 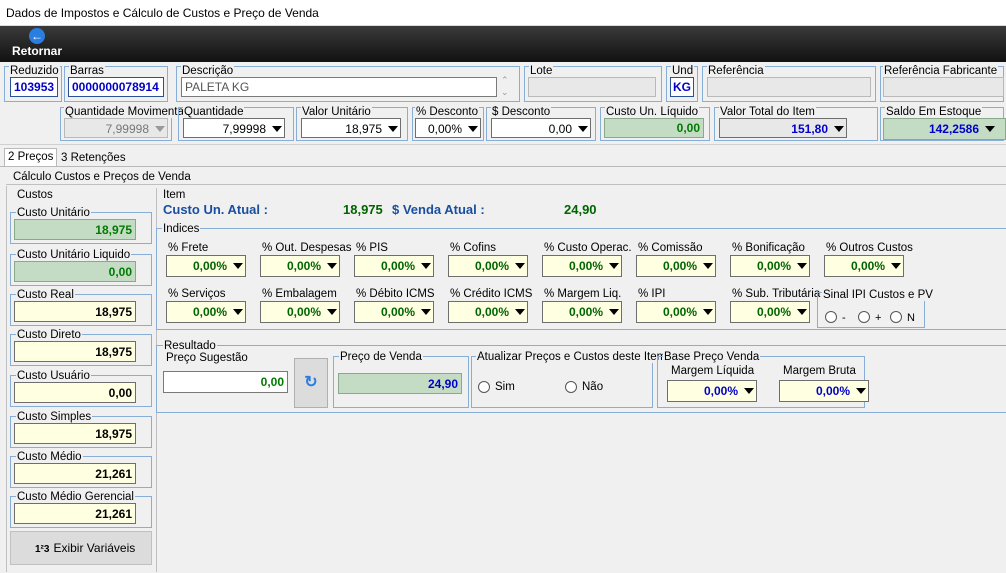 I want to click on back-button: ← Retornar, so click(x=37, y=44).